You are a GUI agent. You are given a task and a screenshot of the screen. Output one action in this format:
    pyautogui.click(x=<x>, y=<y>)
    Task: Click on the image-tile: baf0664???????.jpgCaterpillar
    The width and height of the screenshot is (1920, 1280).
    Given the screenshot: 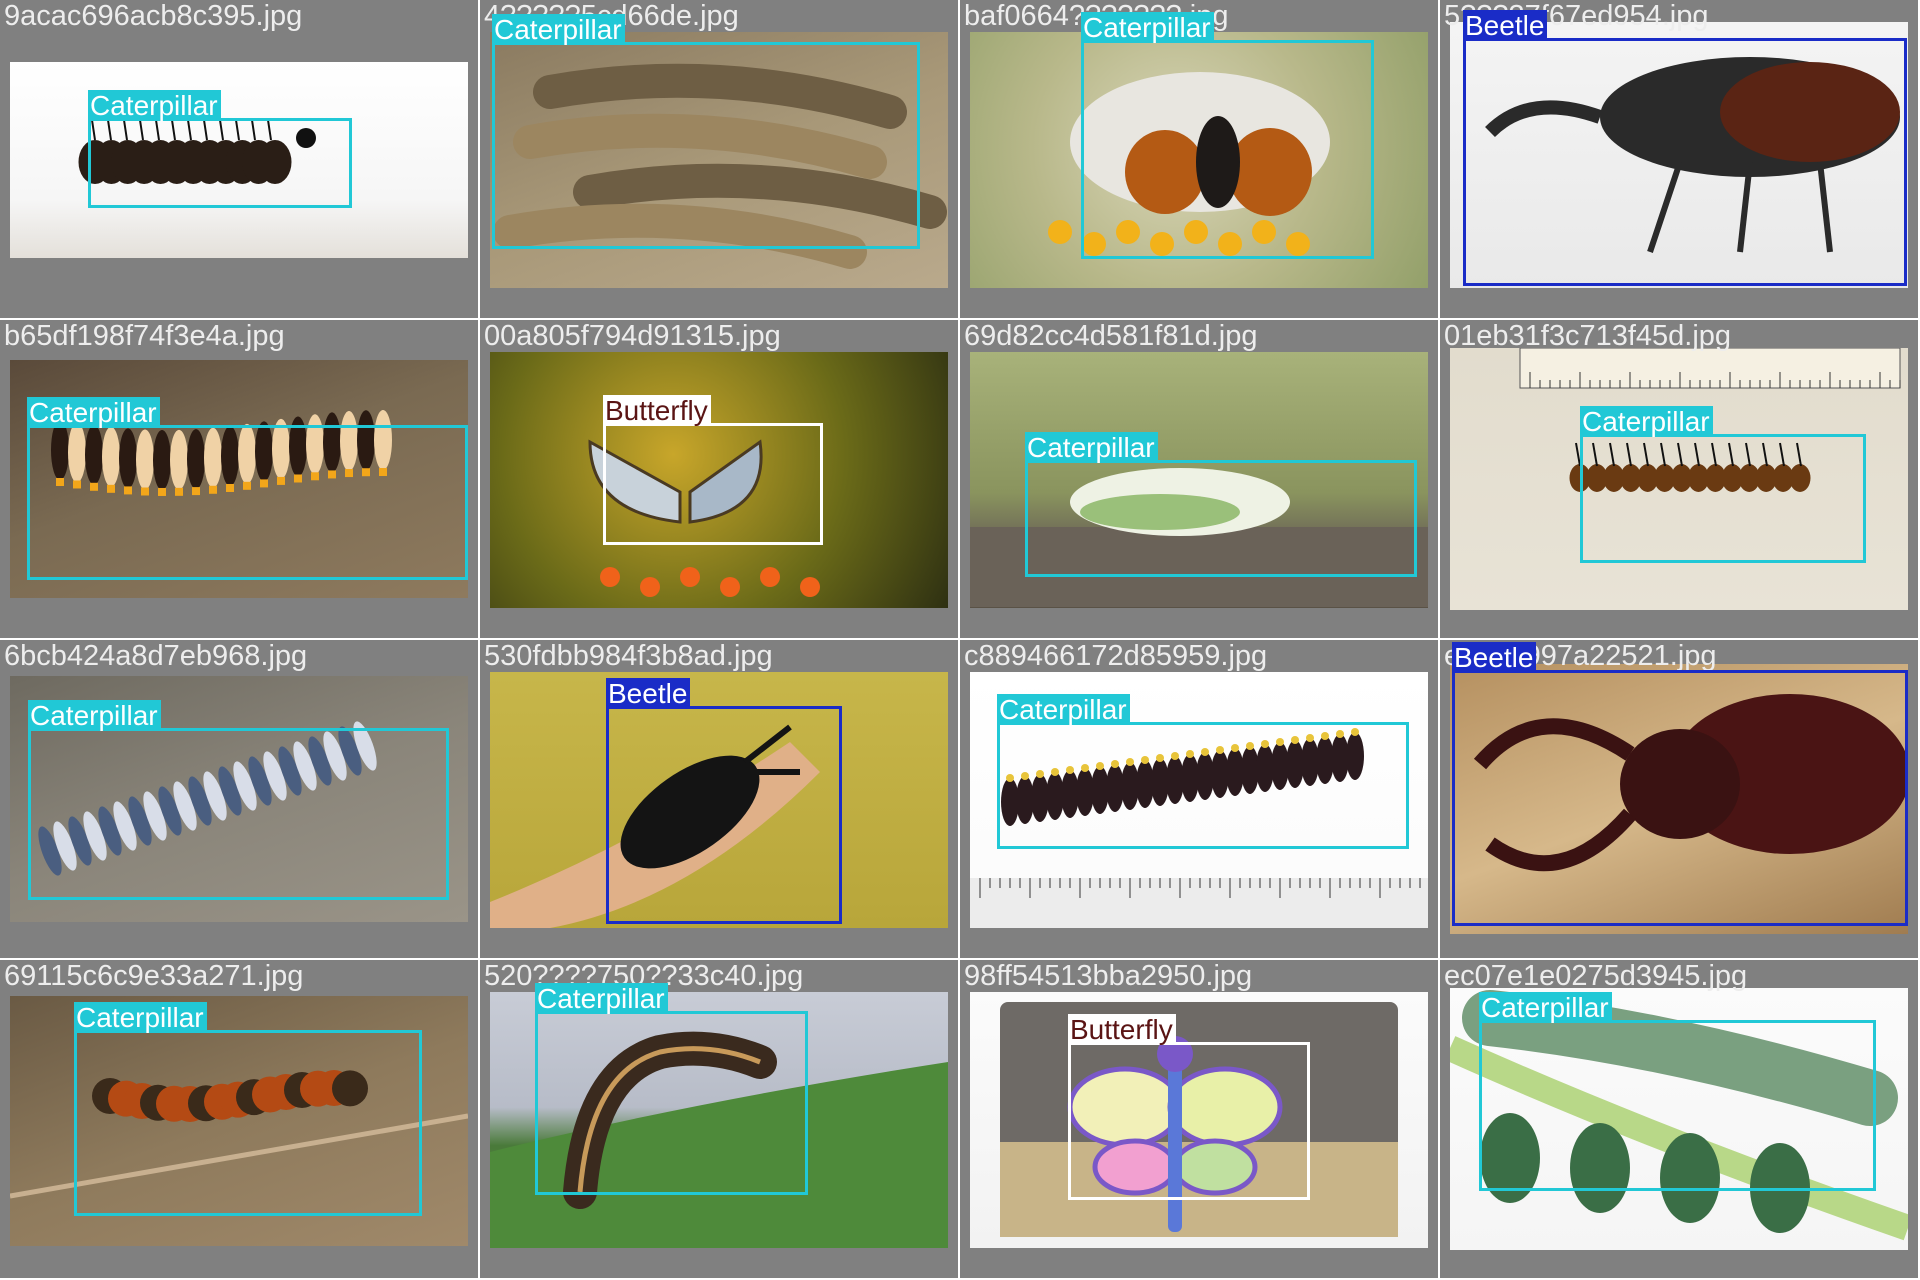 What is the action you would take?
    pyautogui.click(x=1199, y=159)
    